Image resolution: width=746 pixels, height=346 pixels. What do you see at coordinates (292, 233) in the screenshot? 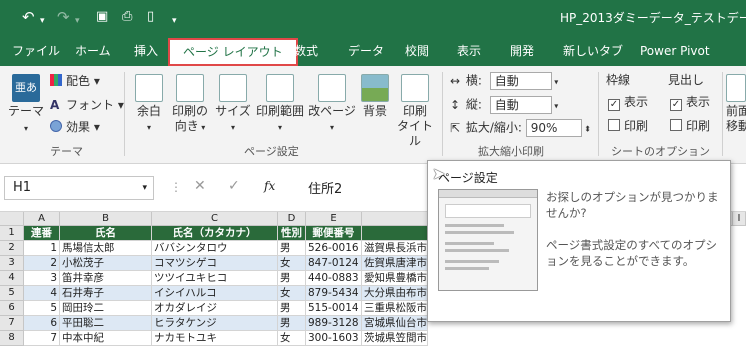
I see `table-header-cell: 性別` at bounding box center [292, 233].